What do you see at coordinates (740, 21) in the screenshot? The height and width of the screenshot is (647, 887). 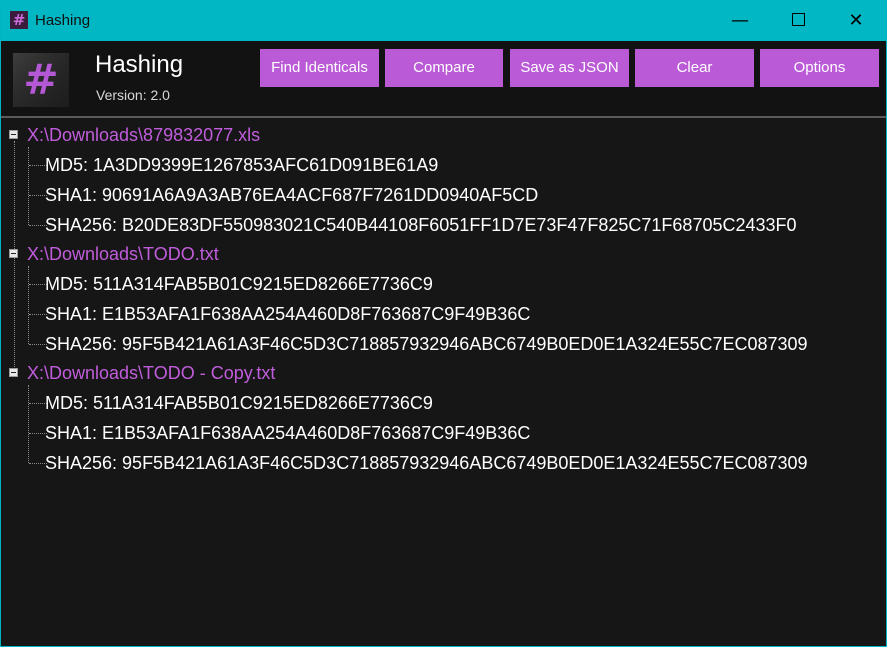 I see `minimize-button: —` at bounding box center [740, 21].